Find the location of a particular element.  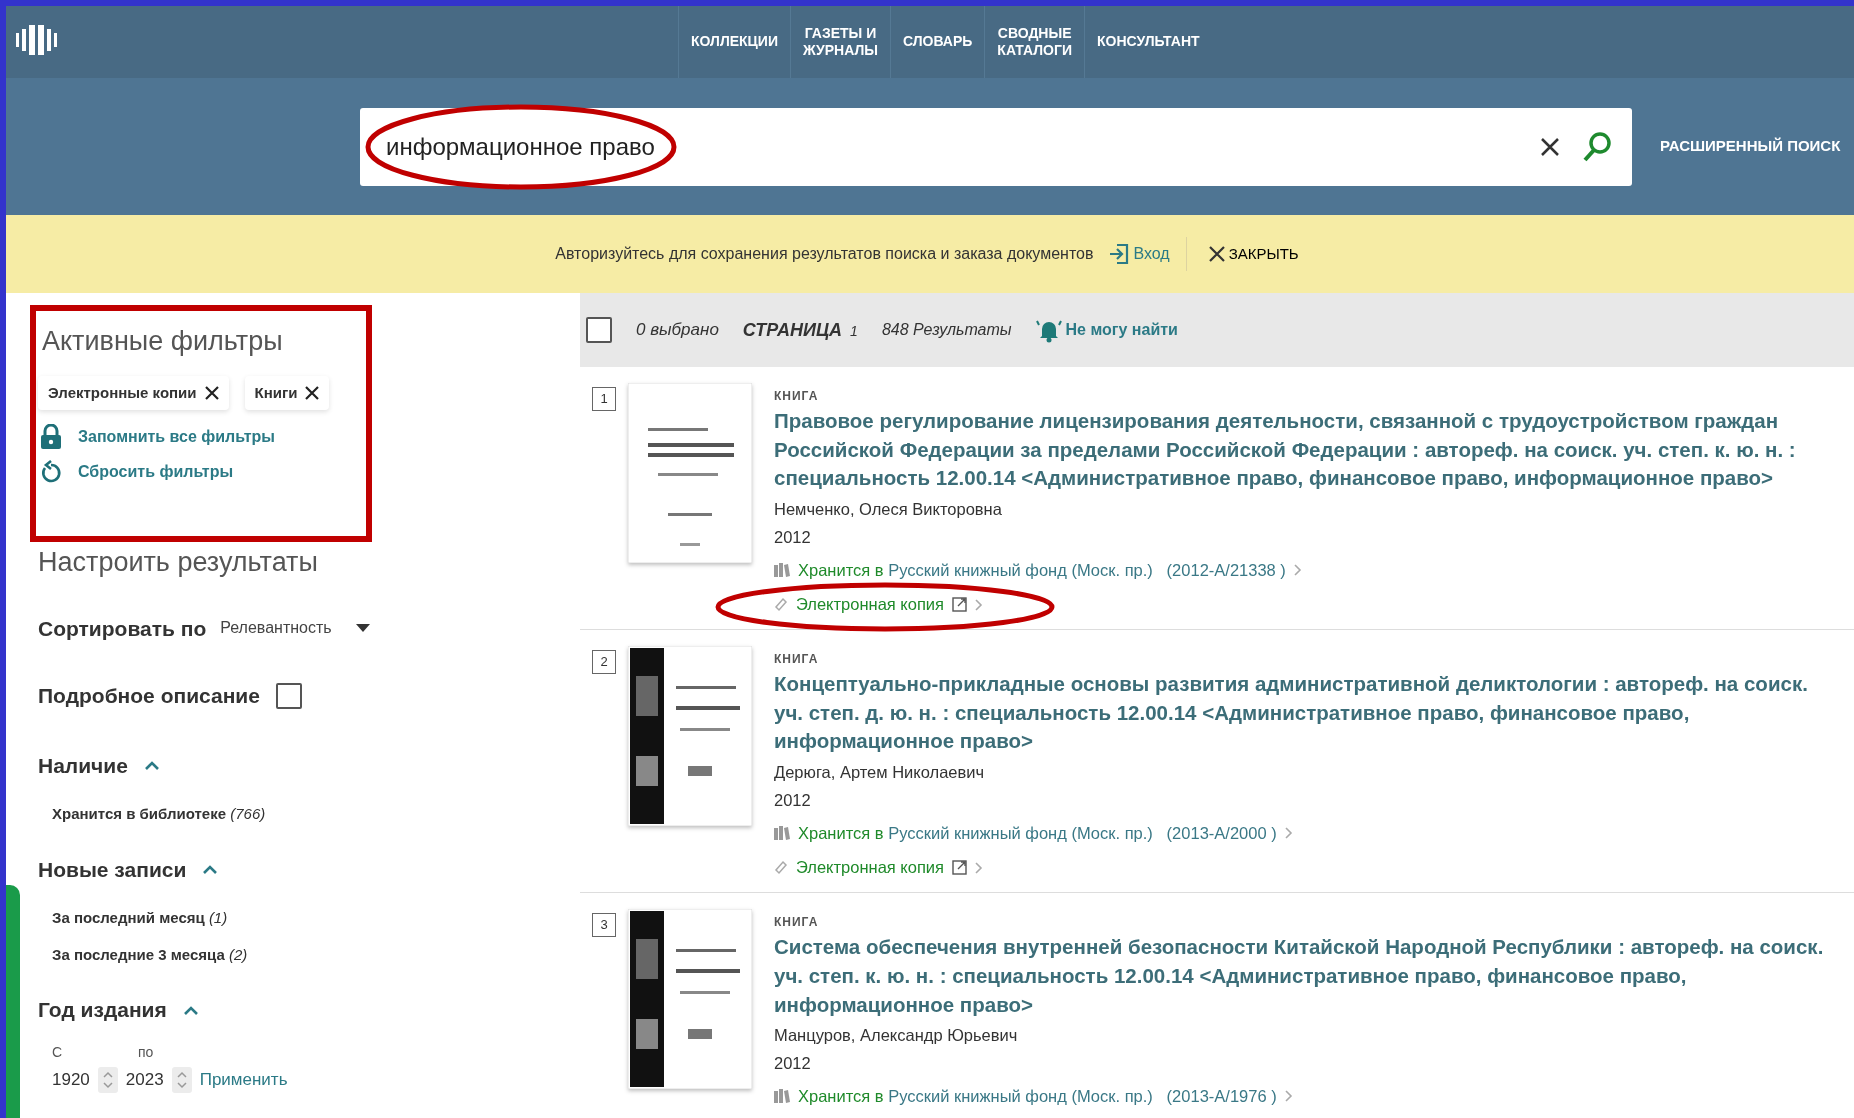

close-icon is located at coordinates (1216, 254).